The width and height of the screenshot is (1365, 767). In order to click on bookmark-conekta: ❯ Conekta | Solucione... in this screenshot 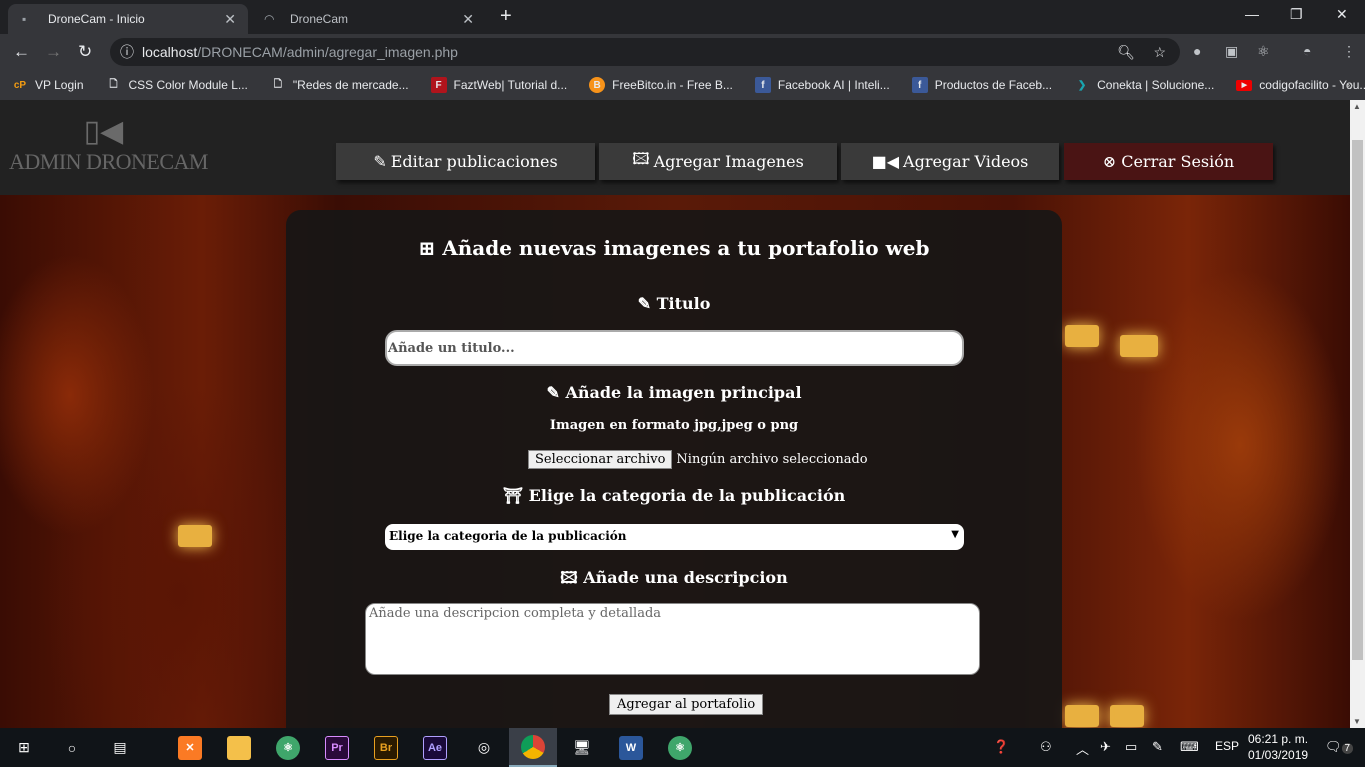, I will do `click(1144, 85)`.